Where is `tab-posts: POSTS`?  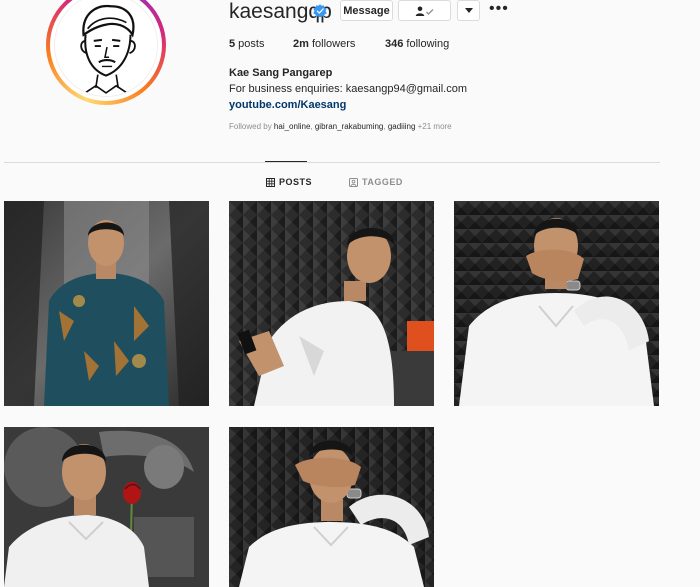
tab-posts: POSTS is located at coordinates (289, 182).